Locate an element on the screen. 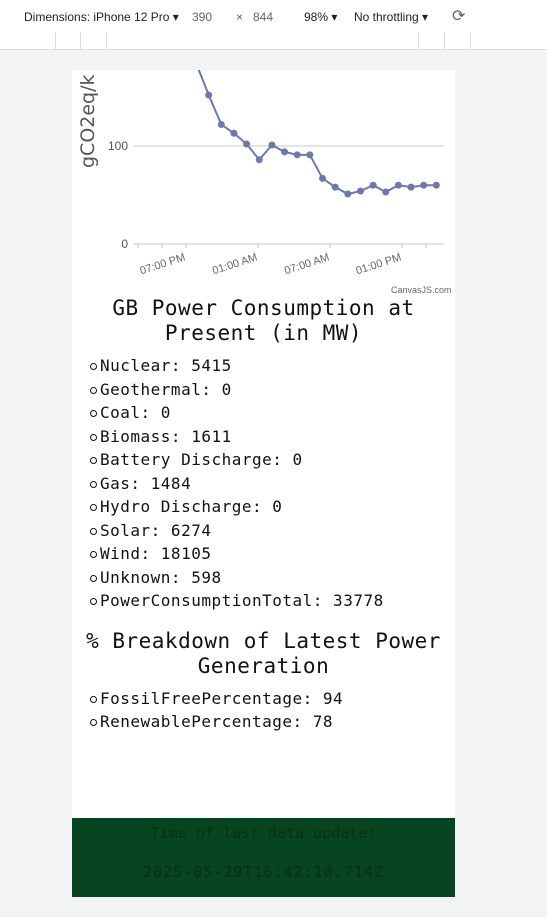  rotate-icon: ⟳ is located at coordinates (458, 16).